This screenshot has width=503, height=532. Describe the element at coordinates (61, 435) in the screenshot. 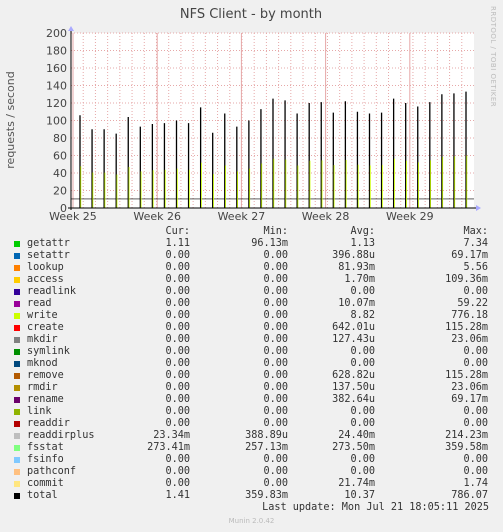

I see `legend-name: readdirplus` at that location.